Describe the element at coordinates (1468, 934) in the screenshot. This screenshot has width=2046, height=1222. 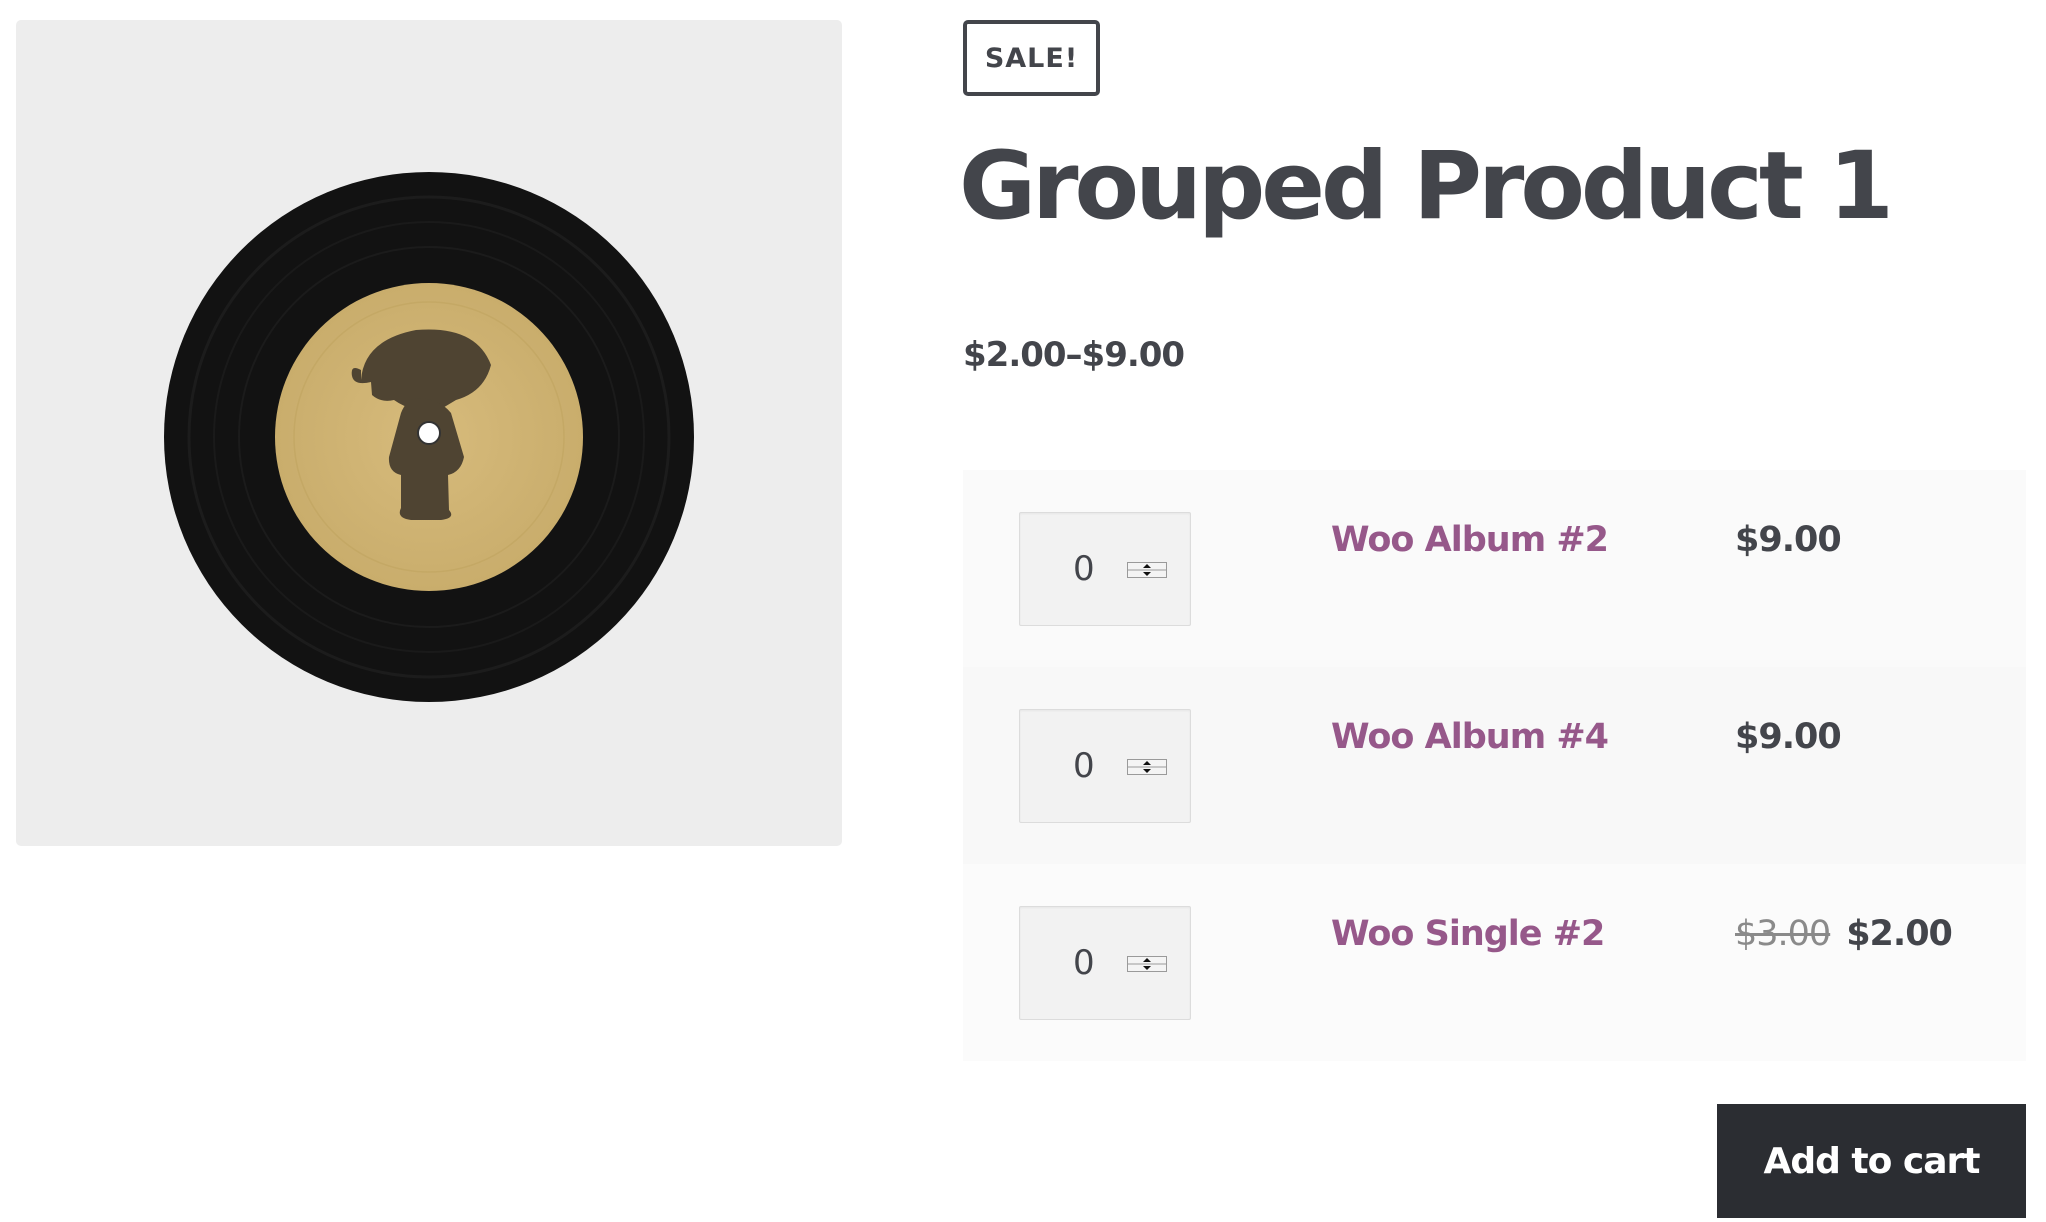
I see `product-link: Woo Single #2` at that location.